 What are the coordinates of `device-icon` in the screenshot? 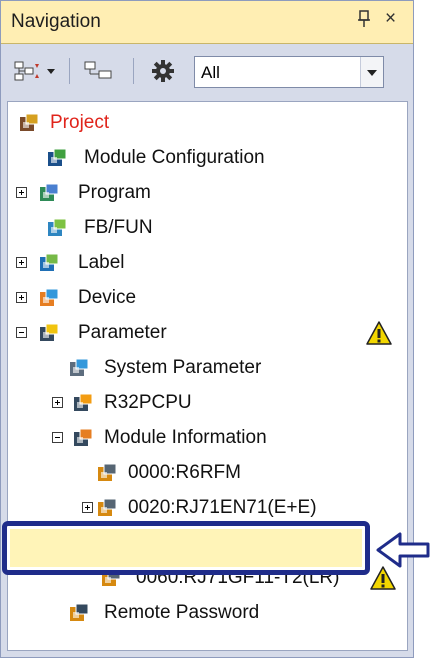 It's located at (49, 297).